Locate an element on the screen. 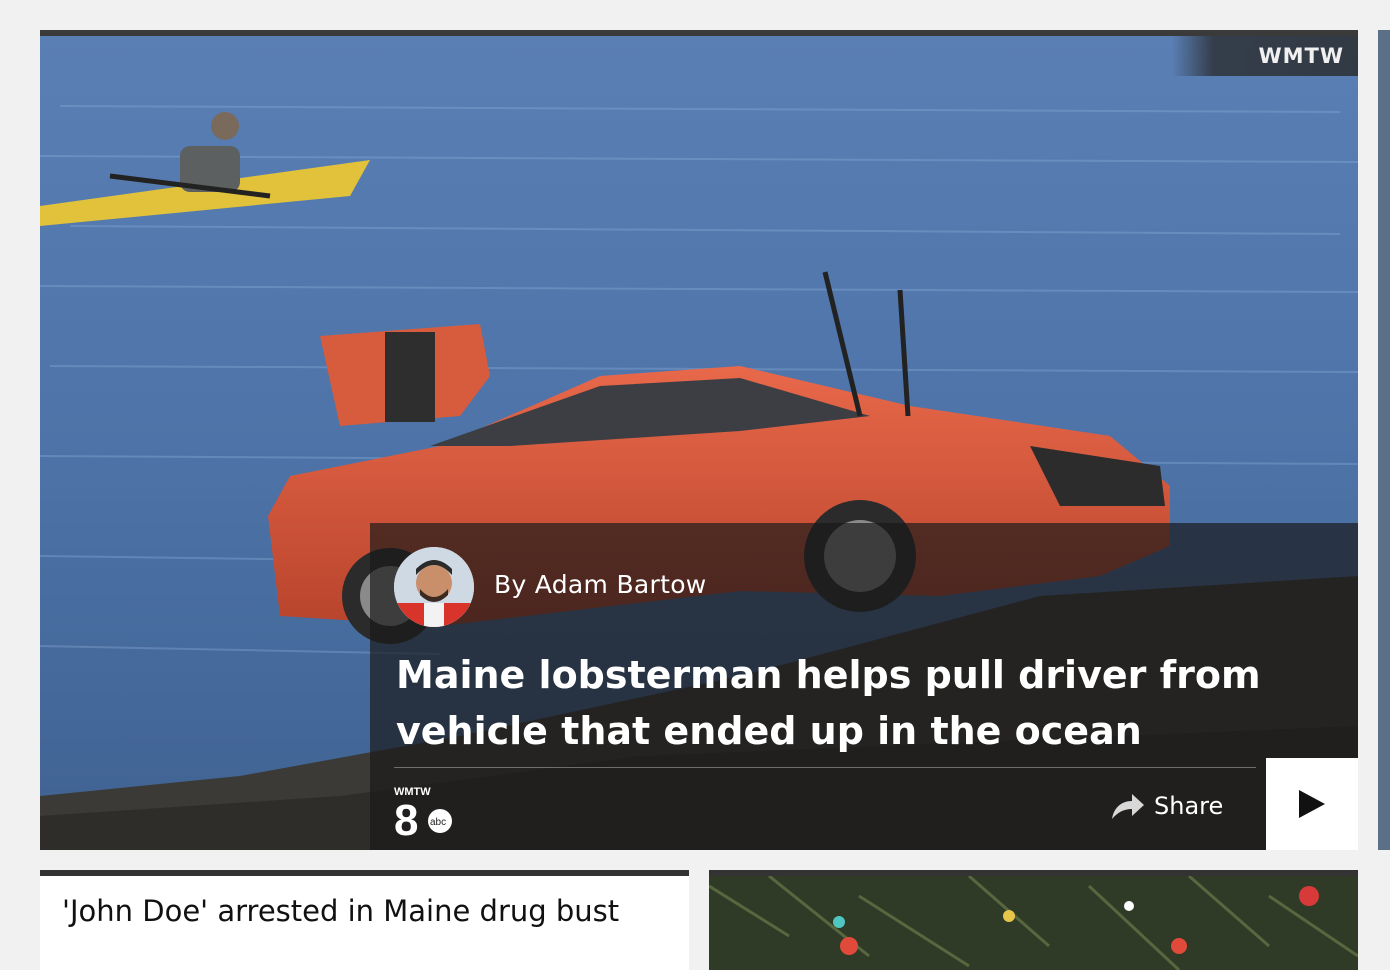 This screenshot has height=970, width=1390. story-card-image is located at coordinates (1033, 920).